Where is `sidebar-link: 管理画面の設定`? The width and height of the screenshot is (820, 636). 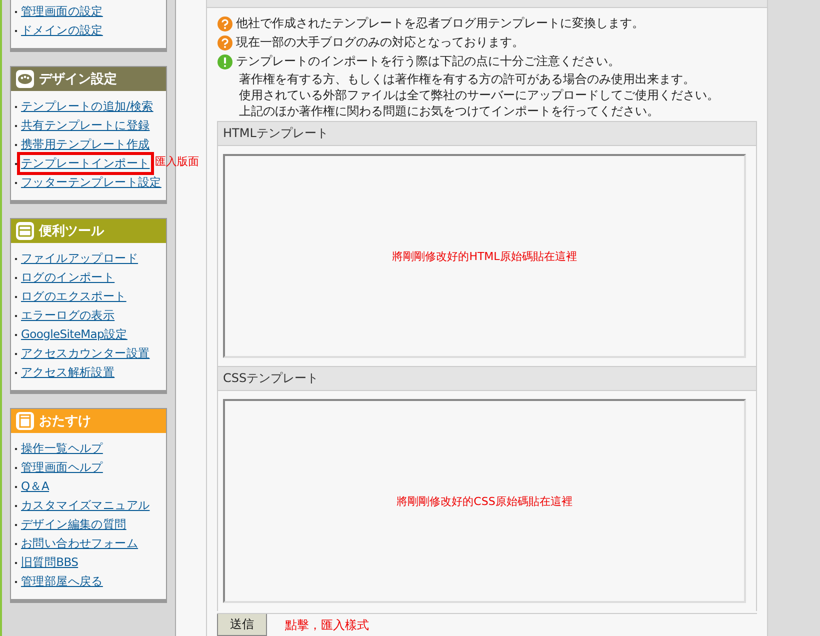
sidebar-link: 管理画面の設定 is located at coordinates (62, 11).